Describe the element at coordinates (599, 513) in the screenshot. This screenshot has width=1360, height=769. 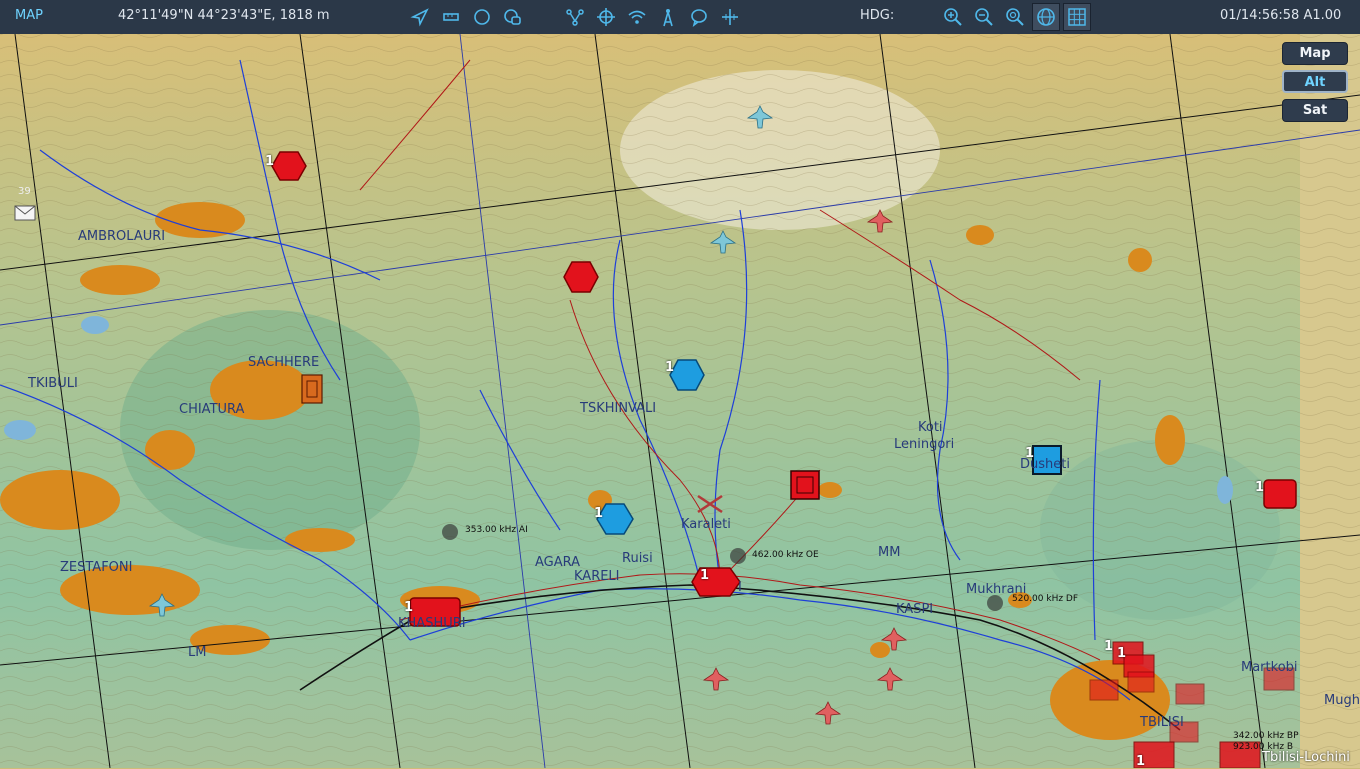
I see `unit-count-ruisi: 1` at that location.